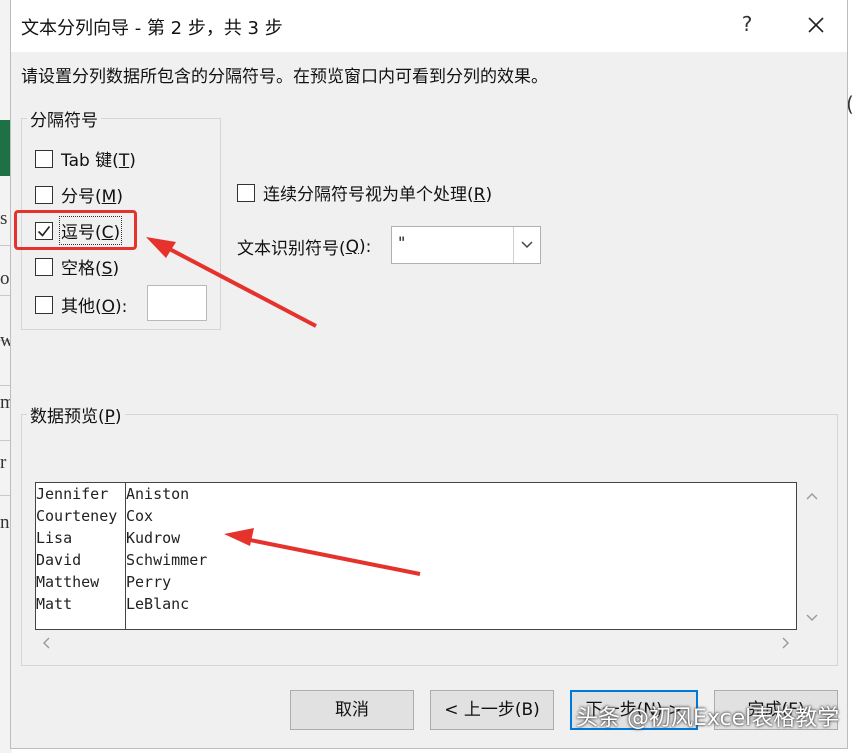  What do you see at coordinates (44, 304) in the screenshot?
I see `other-checkbox` at bounding box center [44, 304].